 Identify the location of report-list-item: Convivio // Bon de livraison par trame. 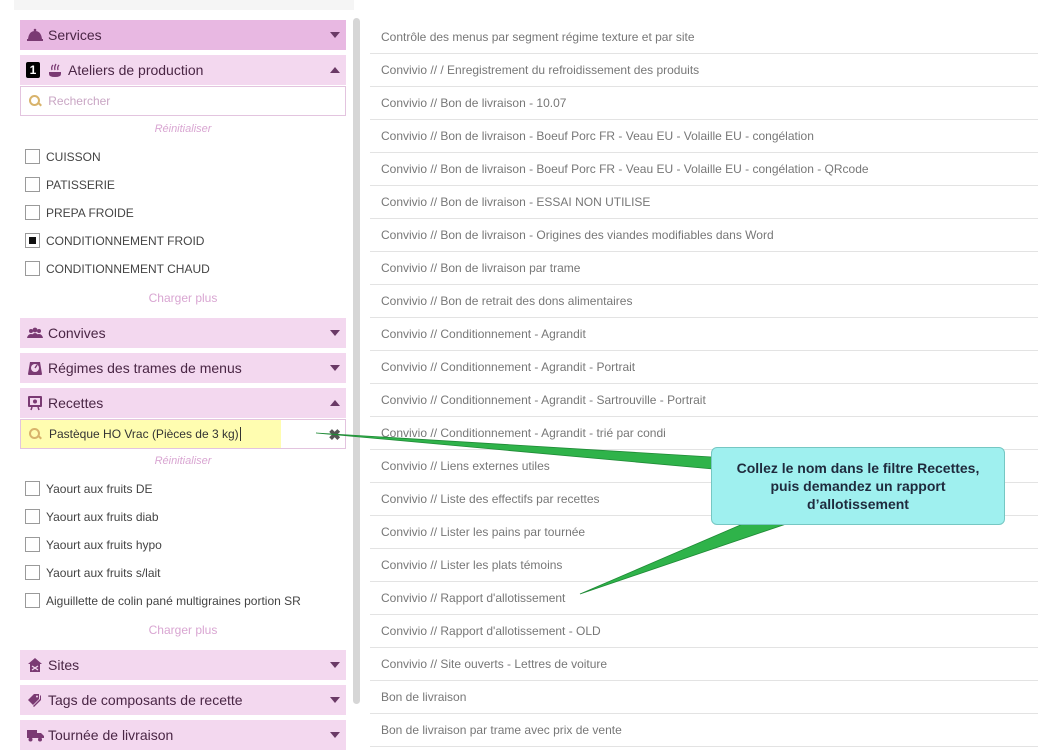
(704, 268).